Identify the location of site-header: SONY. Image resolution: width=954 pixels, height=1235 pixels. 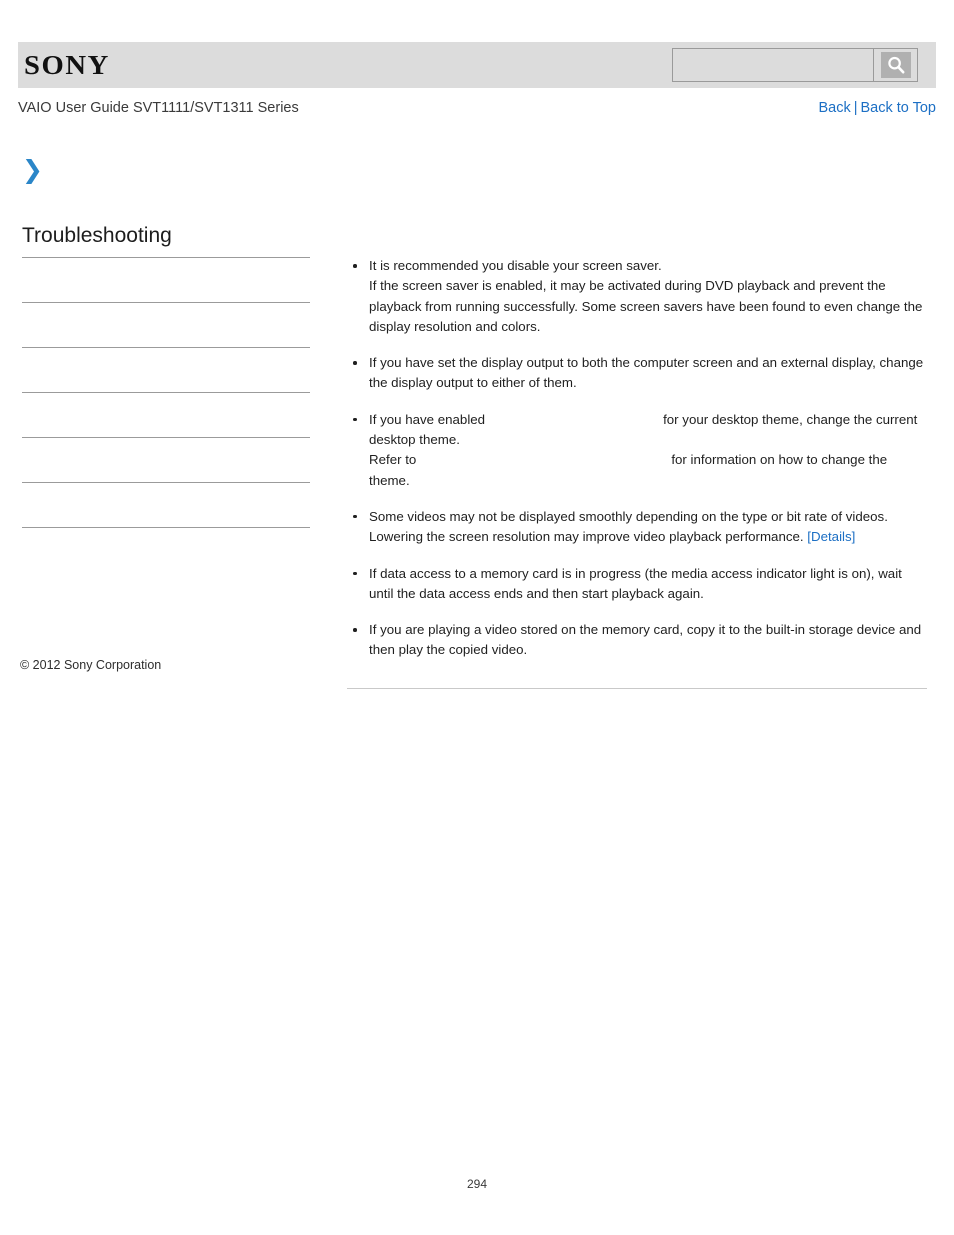
(477, 65).